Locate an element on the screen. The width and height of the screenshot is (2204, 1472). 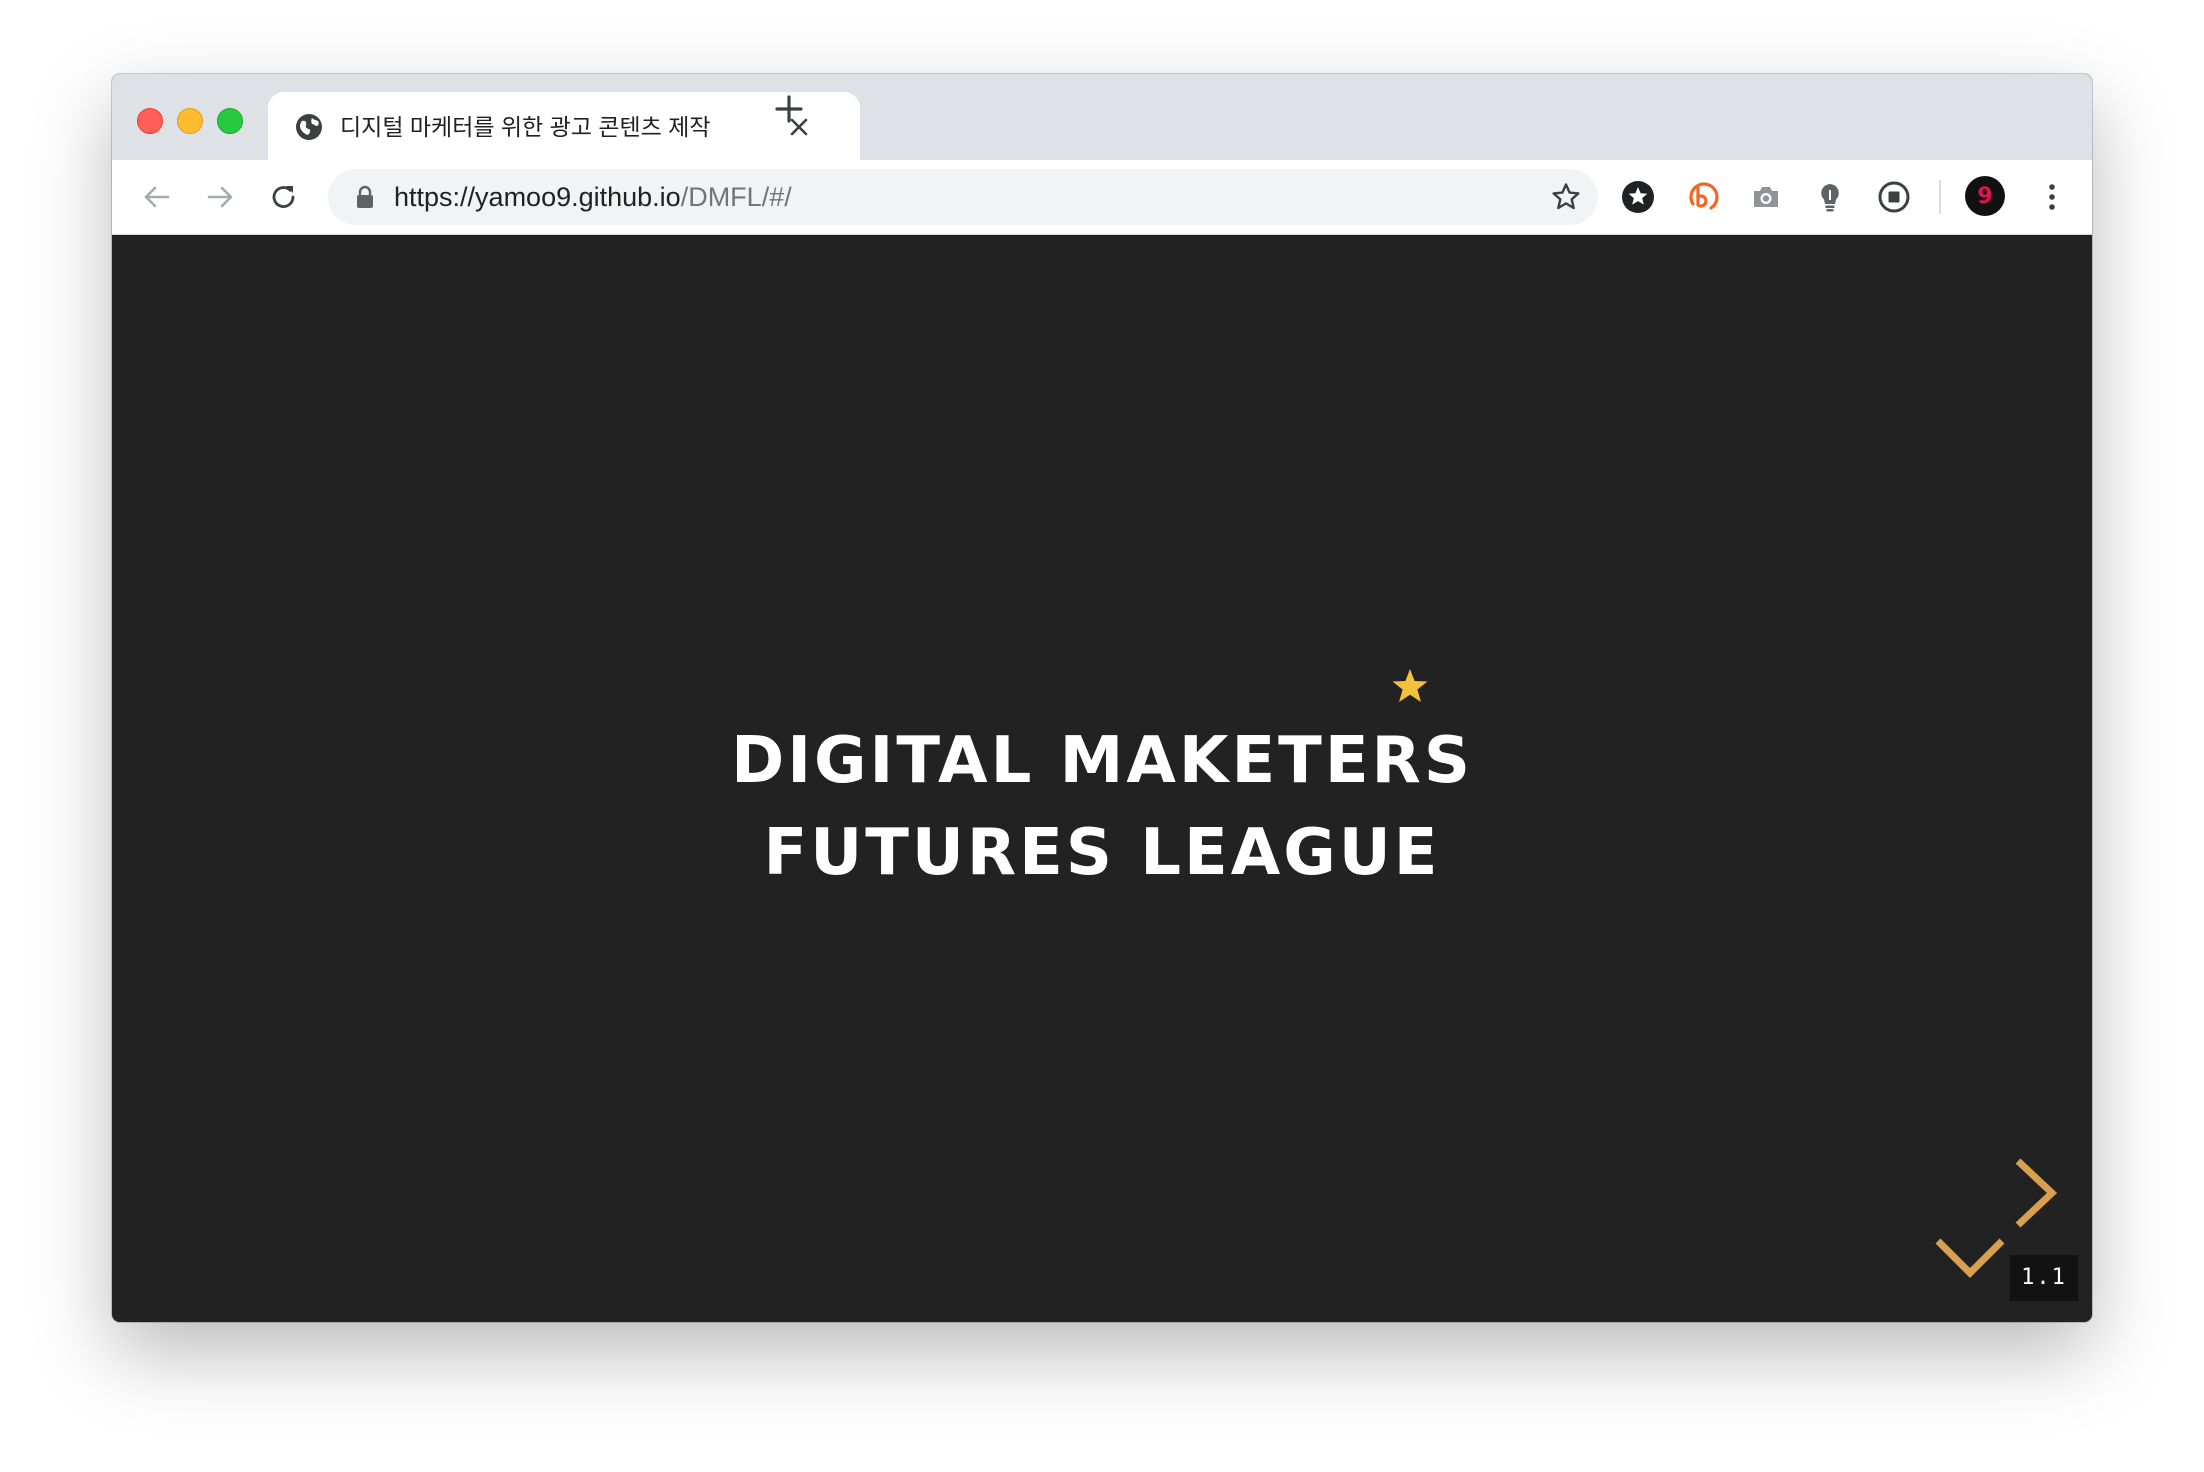
toolbar-separator is located at coordinates (1940, 197).